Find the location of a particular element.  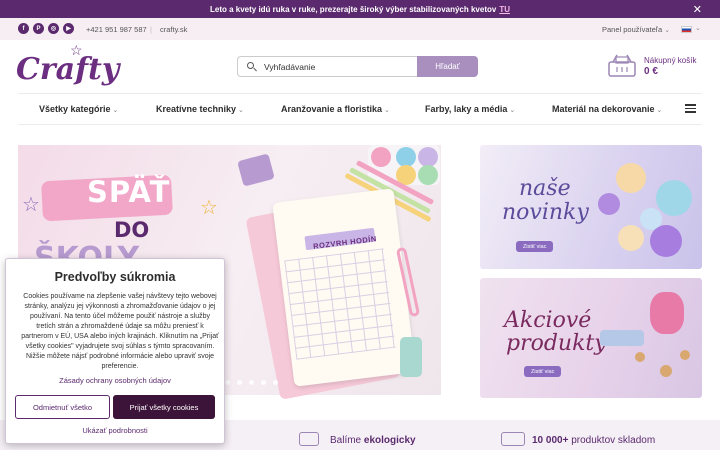

deny-all-button: Odmietnuť všetko is located at coordinates (62, 407).